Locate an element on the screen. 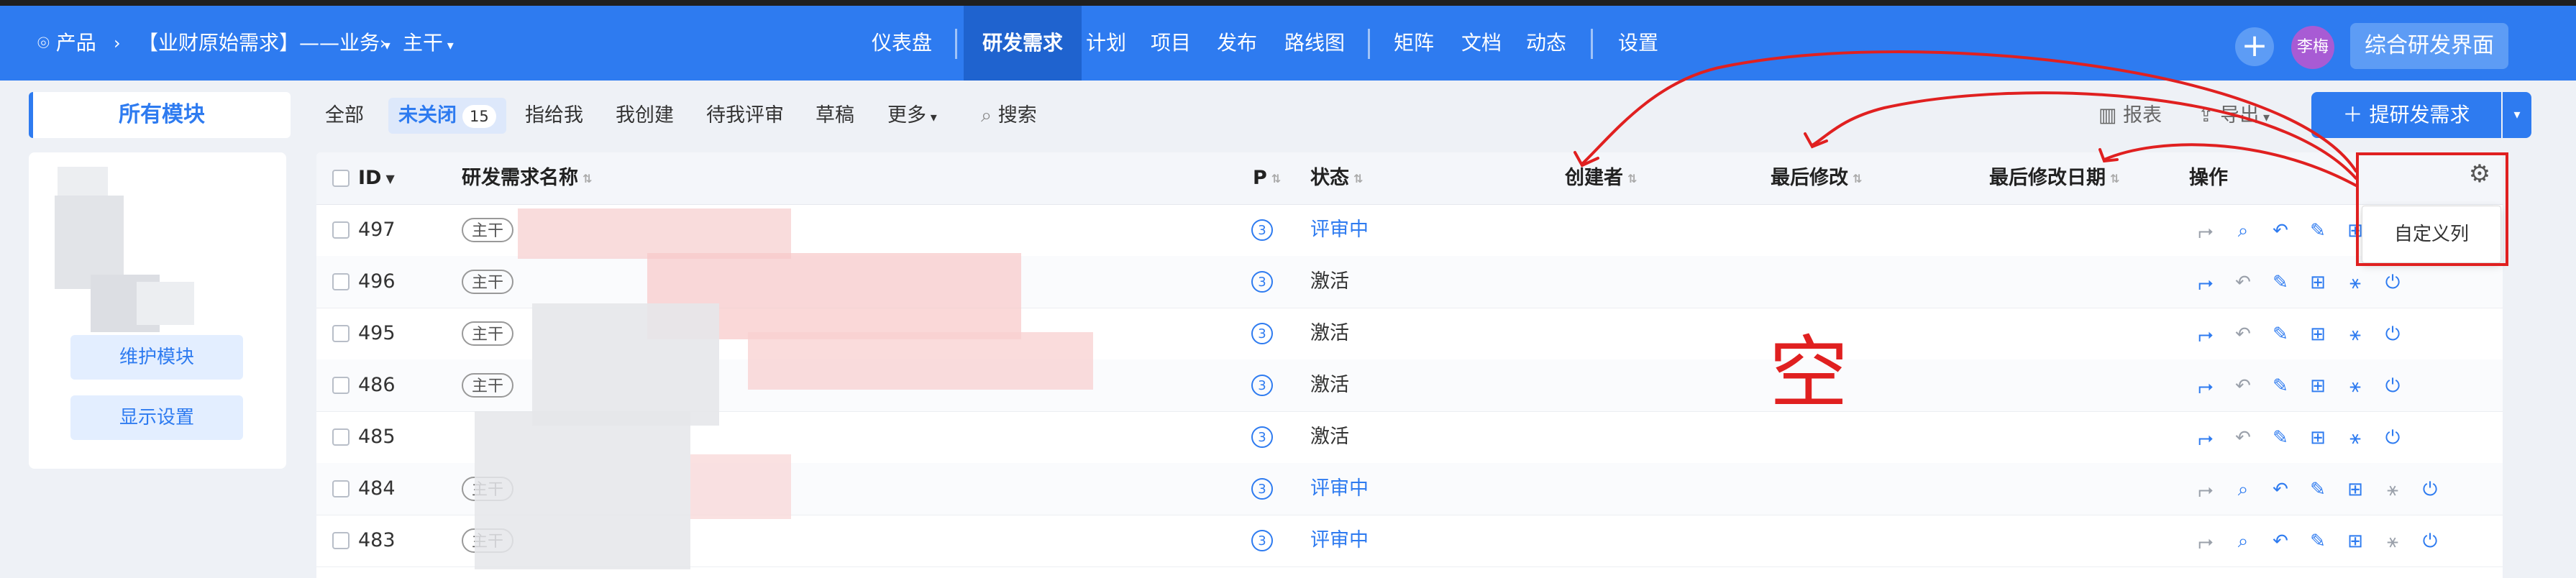 The height and width of the screenshot is (578, 2576). report-button: ▥ 报表 is located at coordinates (2130, 116).